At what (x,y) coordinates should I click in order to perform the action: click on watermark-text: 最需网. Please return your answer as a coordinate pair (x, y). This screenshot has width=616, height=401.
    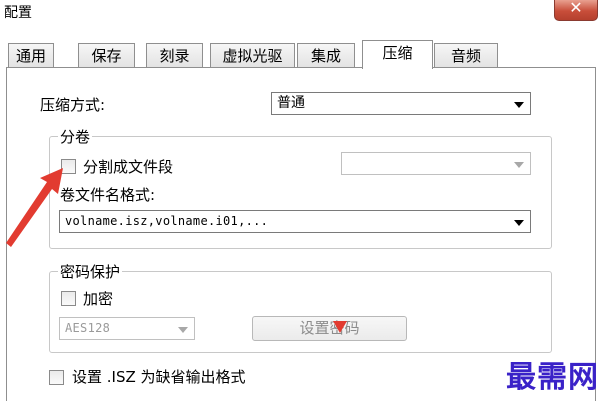
    Looking at the image, I should click on (552, 377).